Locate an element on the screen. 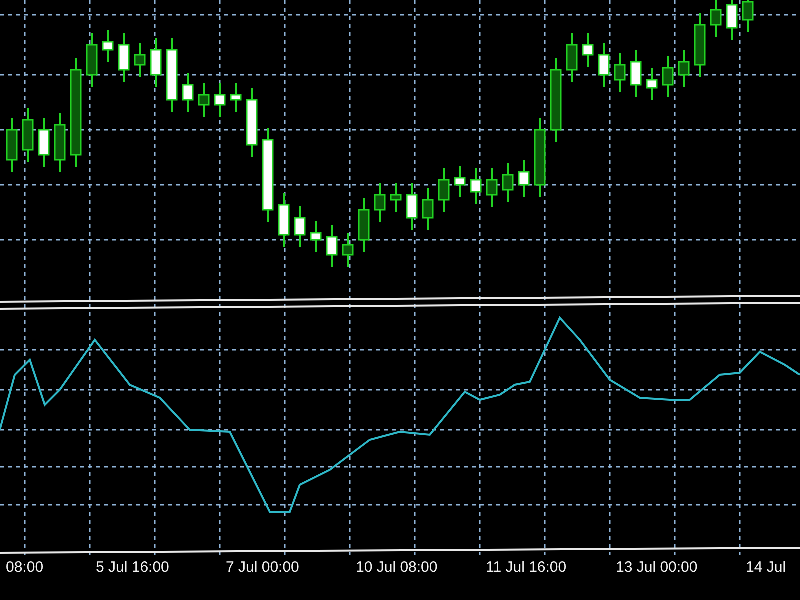 Image resolution: width=800 pixels, height=600 pixels. time-axis-label: 11 Jul 16:00 is located at coordinates (526, 567).